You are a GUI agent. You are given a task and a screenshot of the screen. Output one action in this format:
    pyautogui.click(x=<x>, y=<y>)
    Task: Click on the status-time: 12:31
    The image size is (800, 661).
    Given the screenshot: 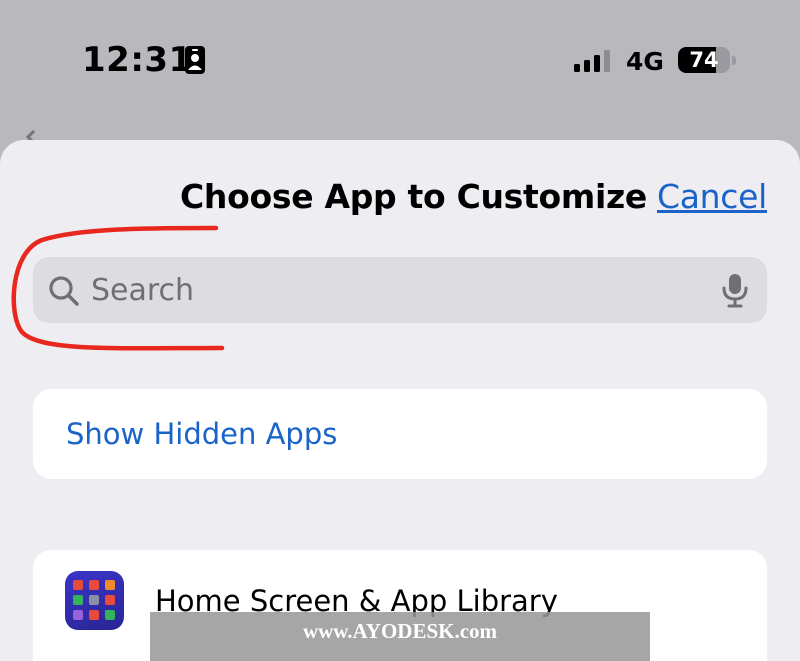 What is the action you would take?
    pyautogui.click(x=137, y=60)
    